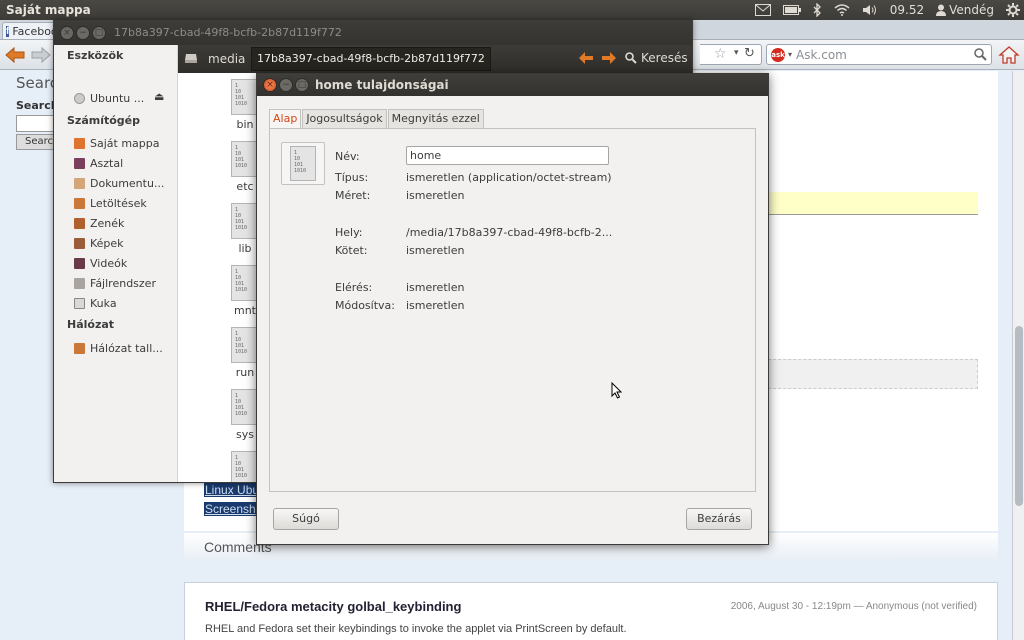 The width and height of the screenshot is (1024, 640). Describe the element at coordinates (37, 83) in the screenshot. I see `web-search-heading: Searc` at that location.